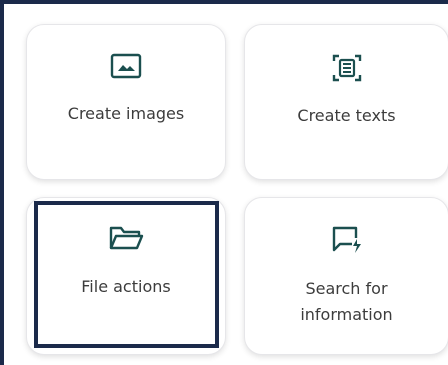 This screenshot has height=365, width=448. What do you see at coordinates (346, 301) in the screenshot?
I see `search-for-information-label: Search for information` at bounding box center [346, 301].